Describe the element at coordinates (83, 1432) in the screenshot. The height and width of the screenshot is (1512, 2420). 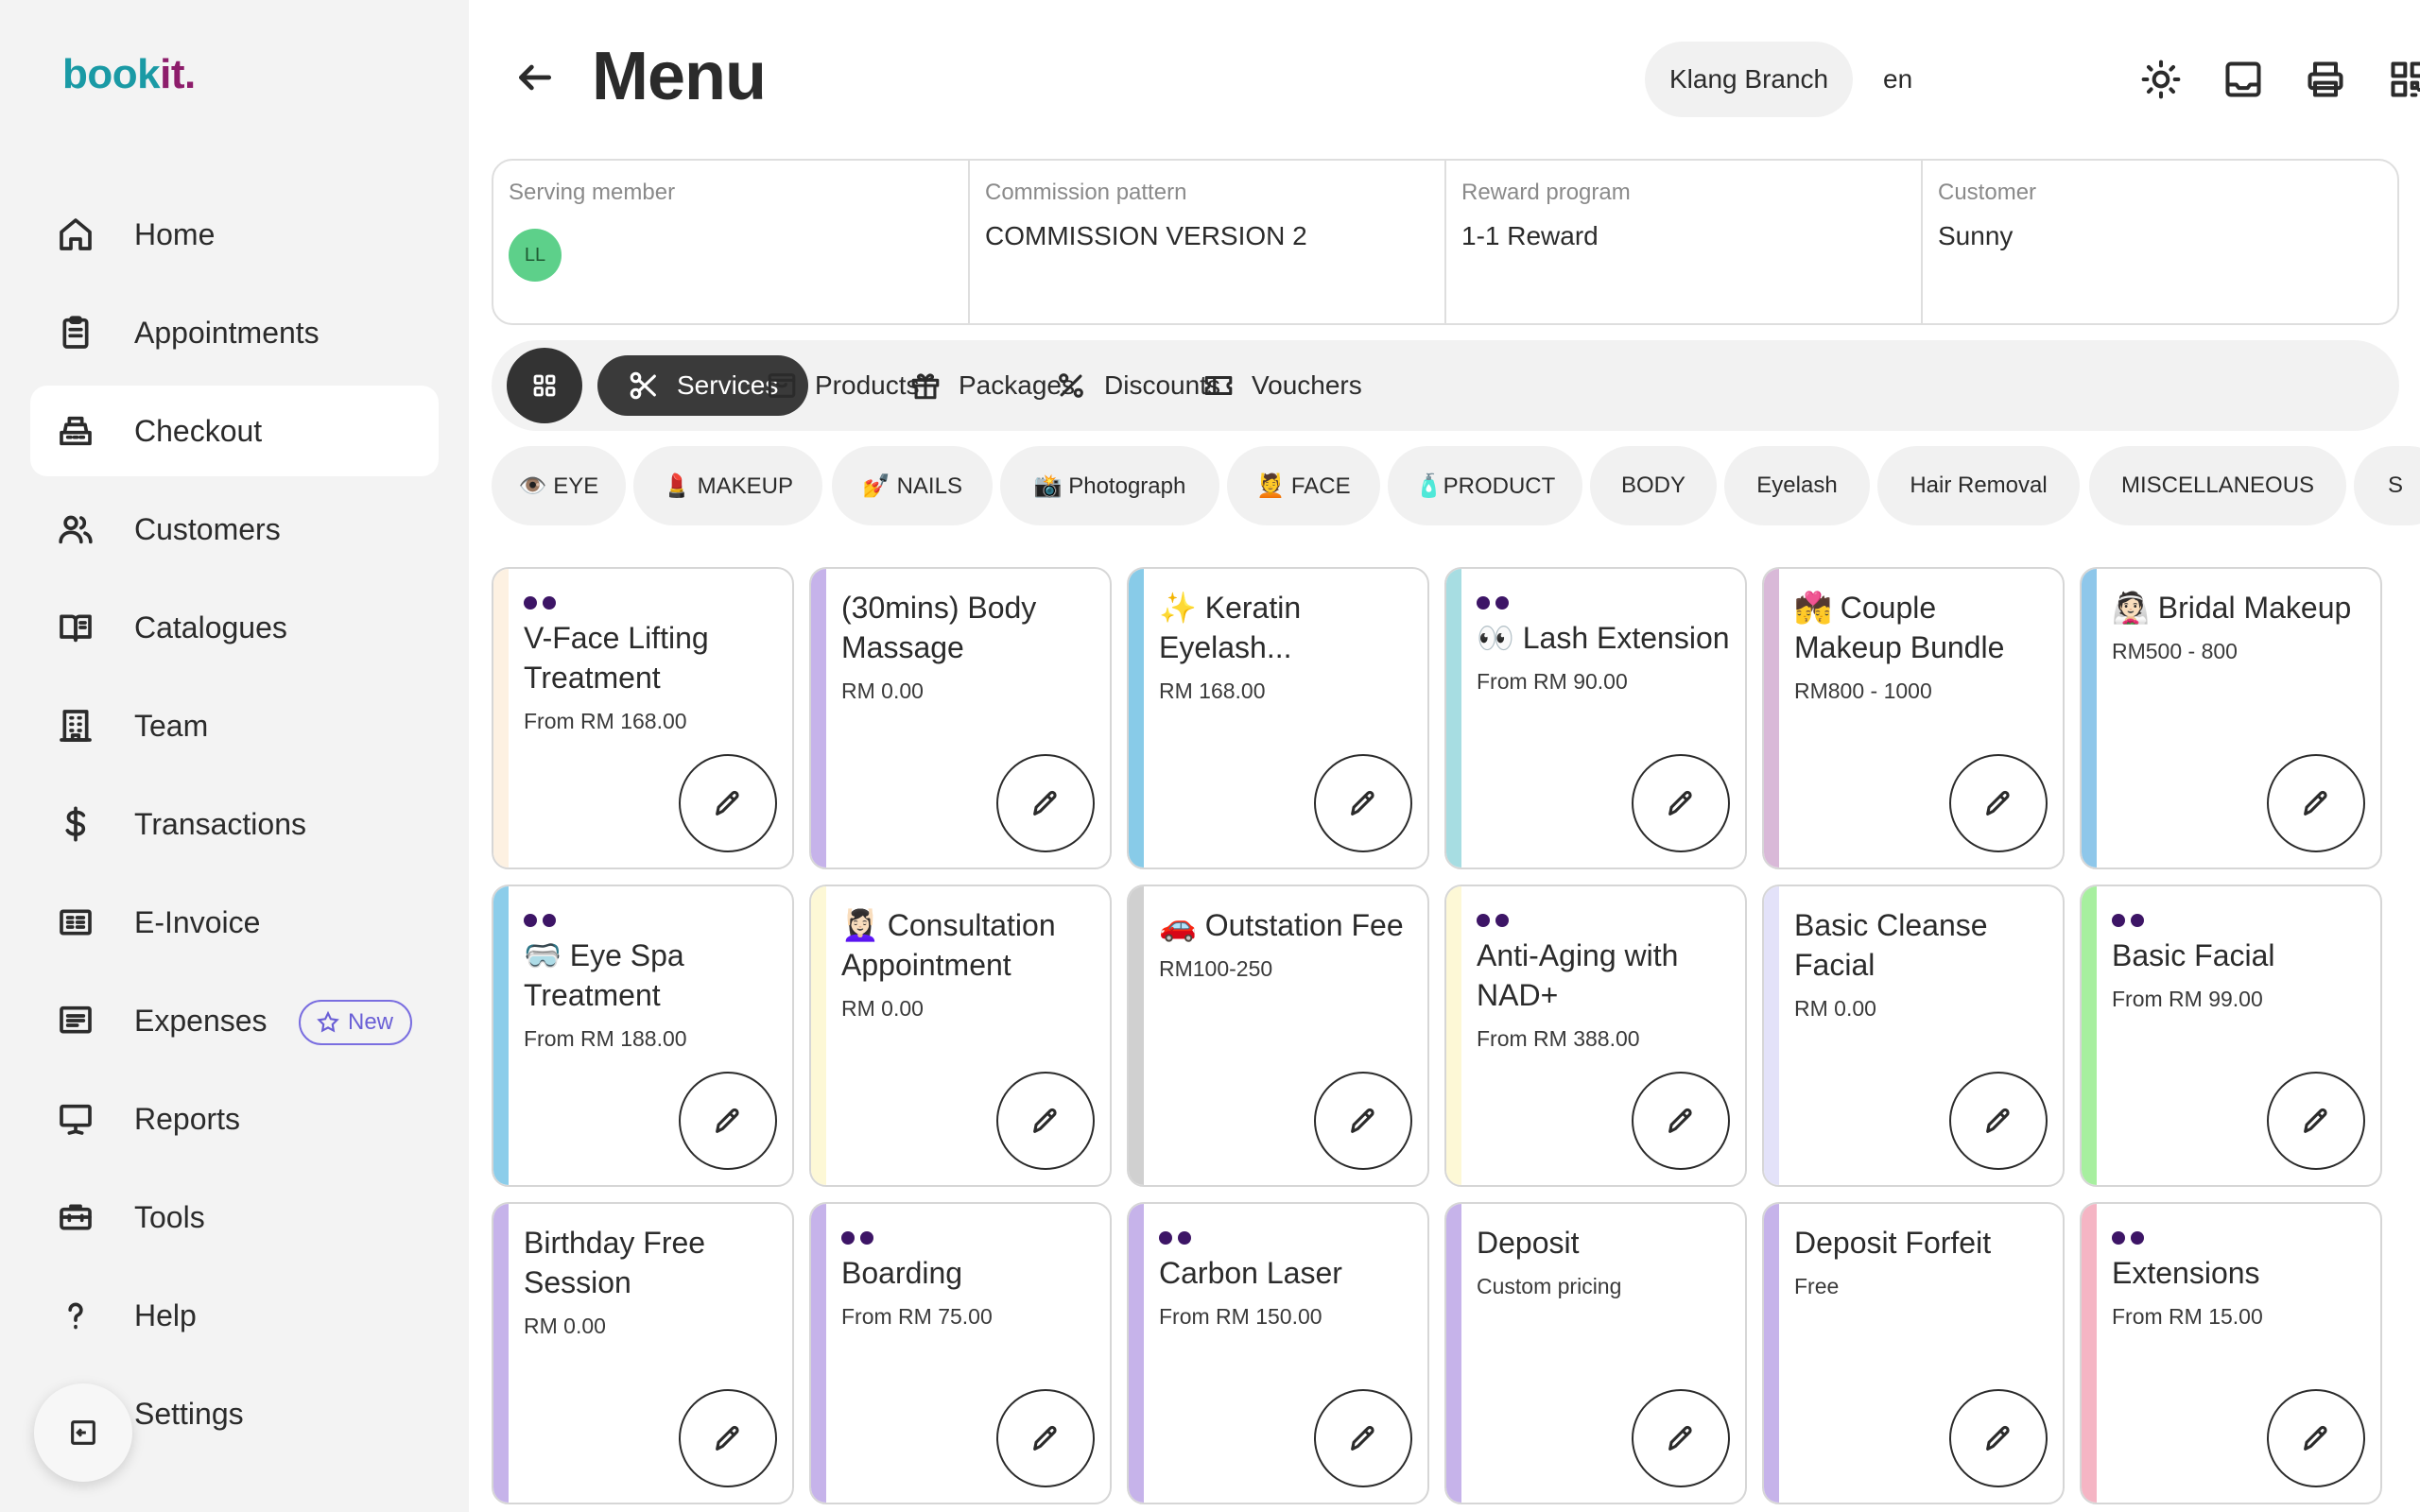
I see `collapse-sidebar-button` at that location.